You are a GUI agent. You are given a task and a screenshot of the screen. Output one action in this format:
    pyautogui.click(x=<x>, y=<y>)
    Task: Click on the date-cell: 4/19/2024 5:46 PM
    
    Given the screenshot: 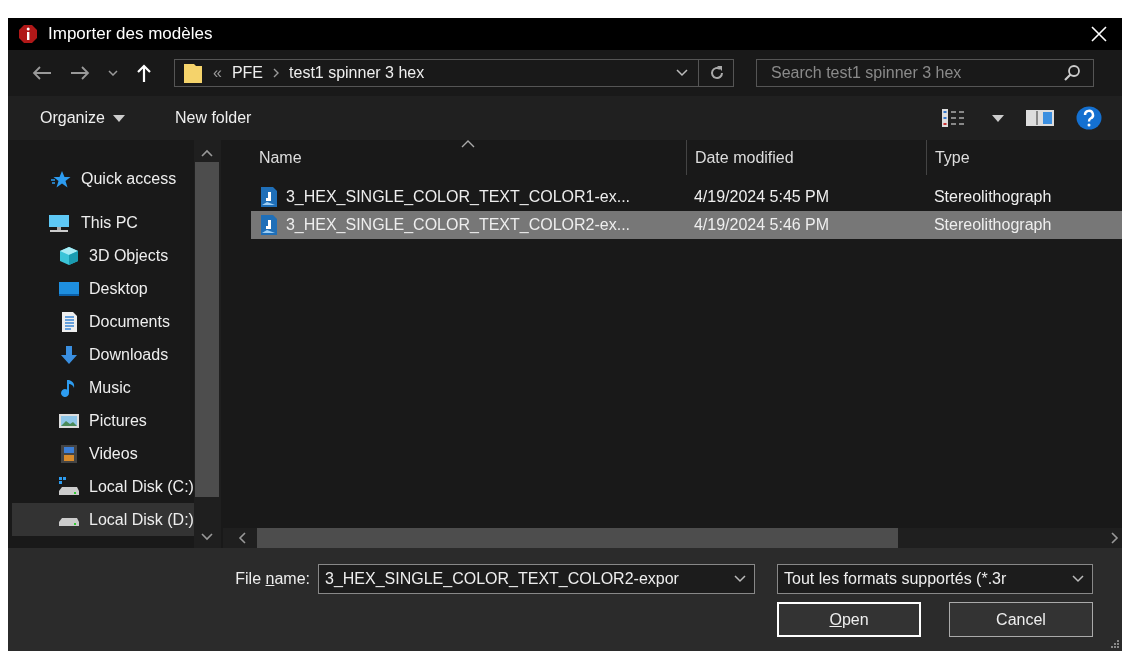 What is the action you would take?
    pyautogui.click(x=761, y=224)
    